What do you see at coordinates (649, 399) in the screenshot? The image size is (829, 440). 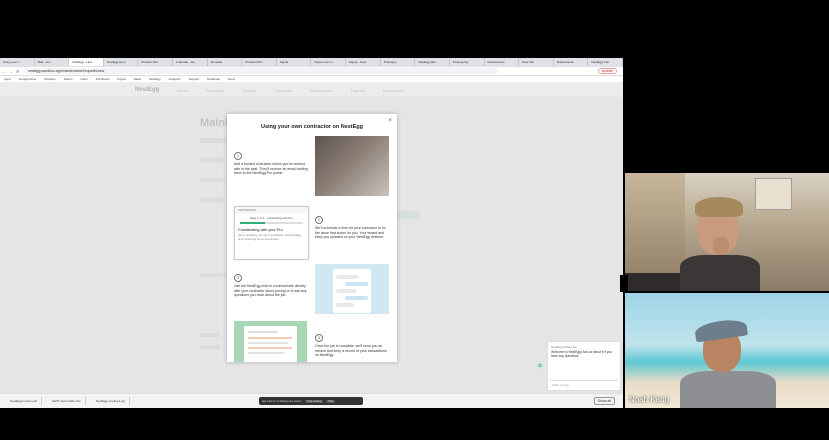 I see `participant-name: Noah Kang` at bounding box center [649, 399].